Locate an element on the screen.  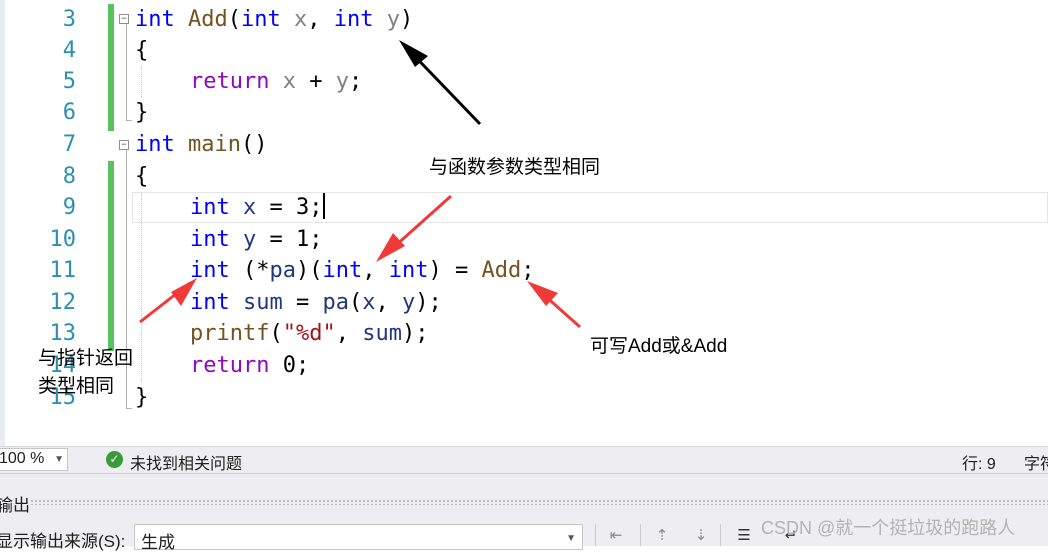
watermark: CSDN @就一个挺垃圾的跑路人 is located at coordinates (888, 528).